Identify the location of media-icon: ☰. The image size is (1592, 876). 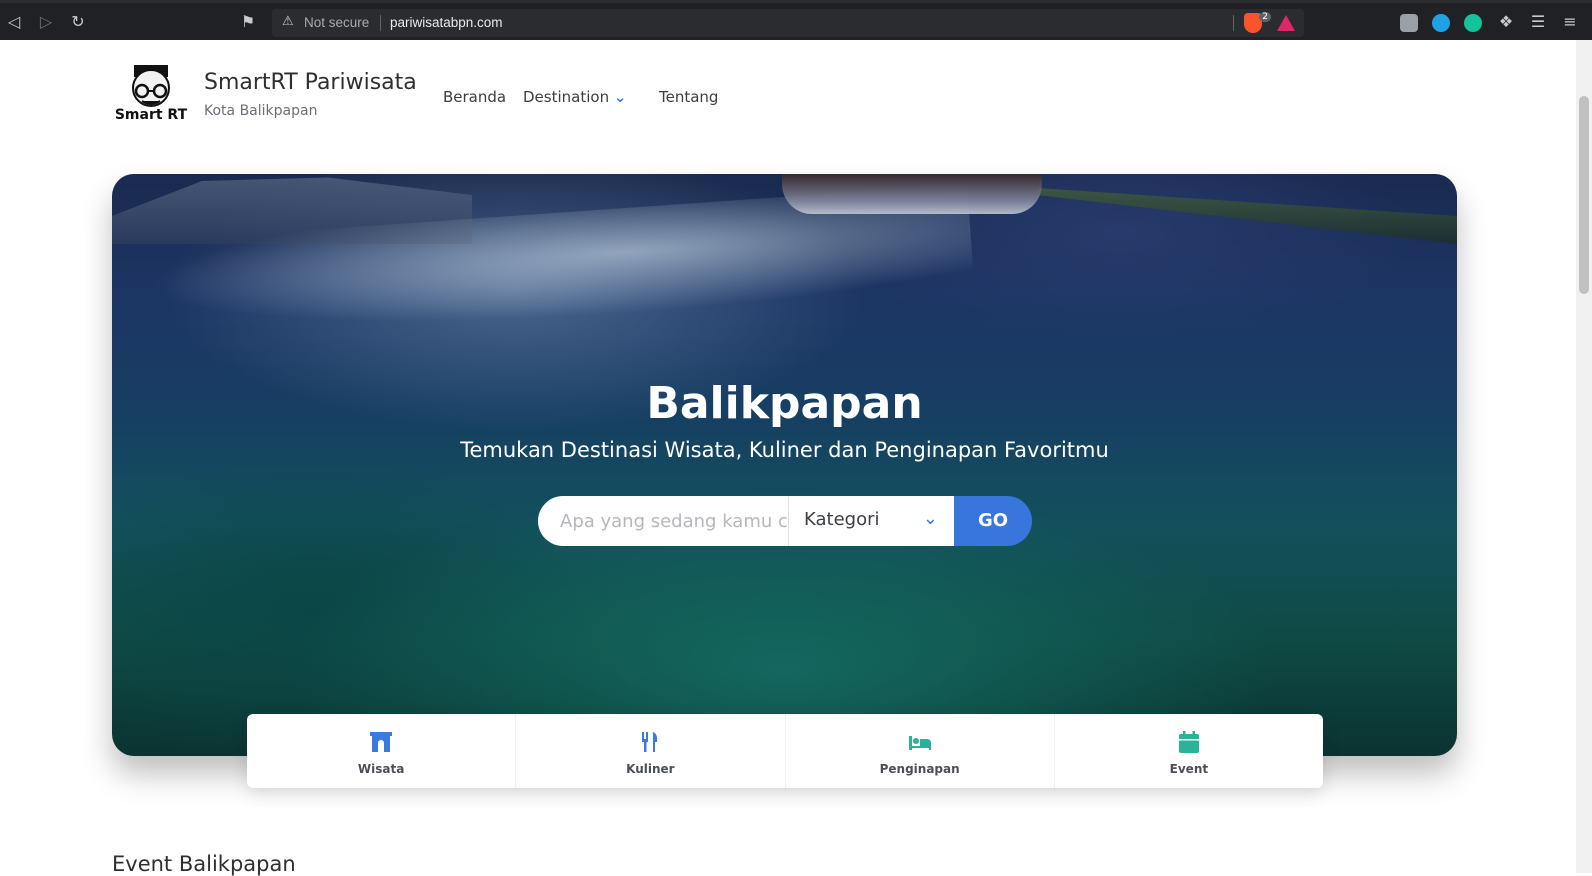
(1538, 22).